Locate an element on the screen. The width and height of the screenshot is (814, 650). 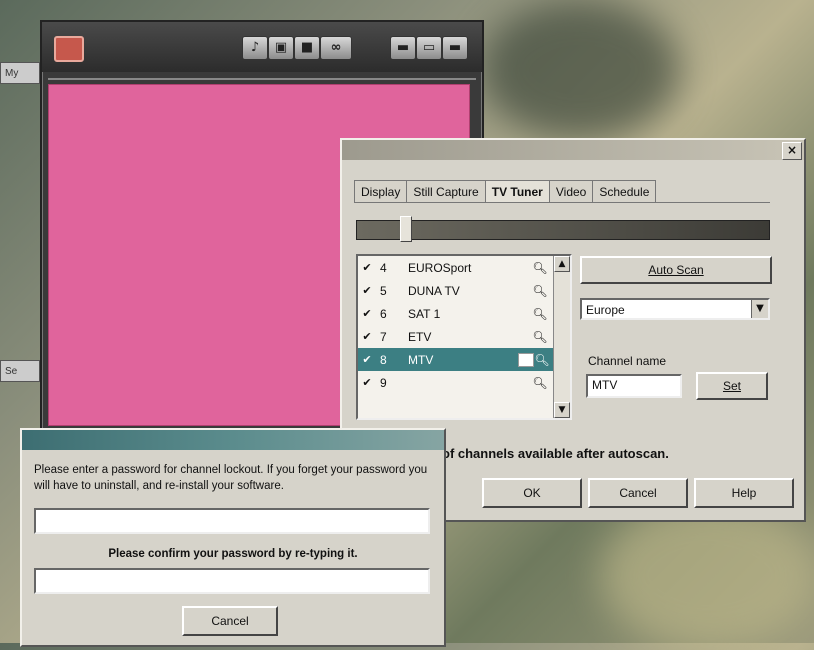
channel-number: 7 is located at coordinates (383, 336).